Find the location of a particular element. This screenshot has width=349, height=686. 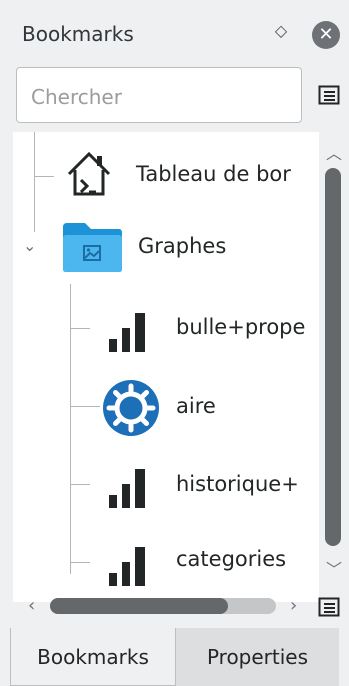

tree-item-dashboard: Tableau de bor is located at coordinates (191, 177).